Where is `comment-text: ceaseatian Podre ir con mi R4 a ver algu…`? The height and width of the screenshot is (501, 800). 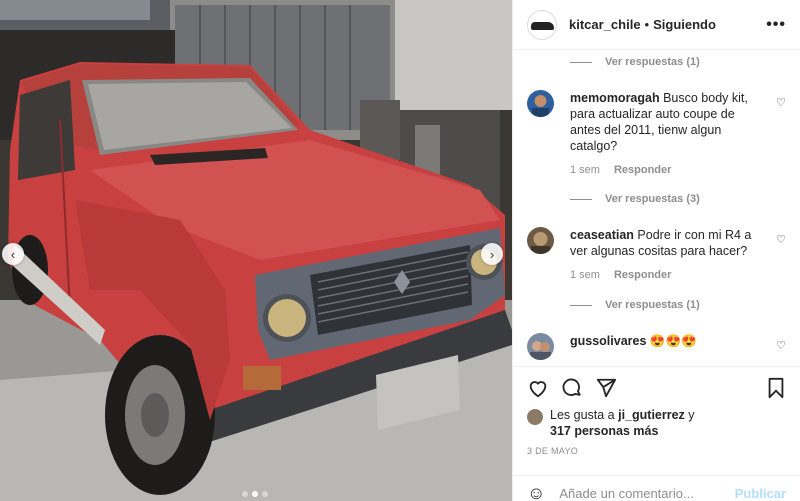
comment-text: ceaseatian Podre ir con mi R4 a ver algu… is located at coordinates (661, 243).